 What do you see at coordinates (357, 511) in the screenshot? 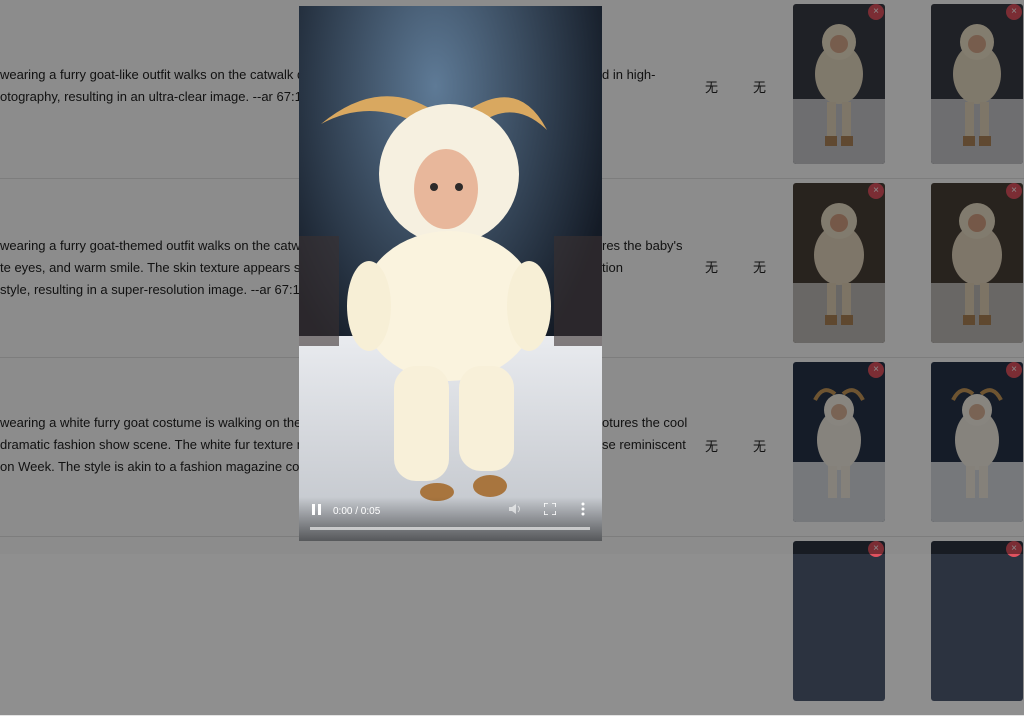
I see `video-time: 0:00 / 0:05` at bounding box center [357, 511].